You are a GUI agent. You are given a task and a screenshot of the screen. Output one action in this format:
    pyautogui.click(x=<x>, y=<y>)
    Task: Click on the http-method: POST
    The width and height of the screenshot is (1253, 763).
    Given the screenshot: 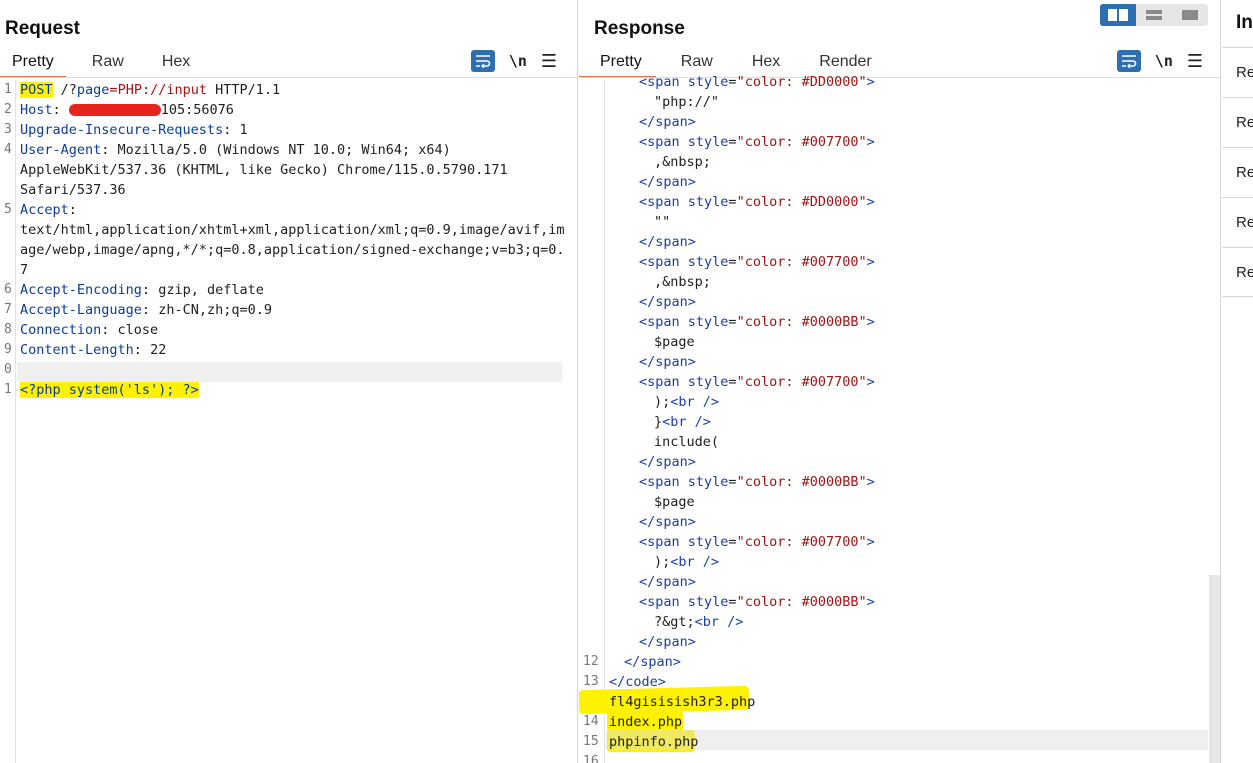 What is the action you would take?
    pyautogui.click(x=36, y=90)
    